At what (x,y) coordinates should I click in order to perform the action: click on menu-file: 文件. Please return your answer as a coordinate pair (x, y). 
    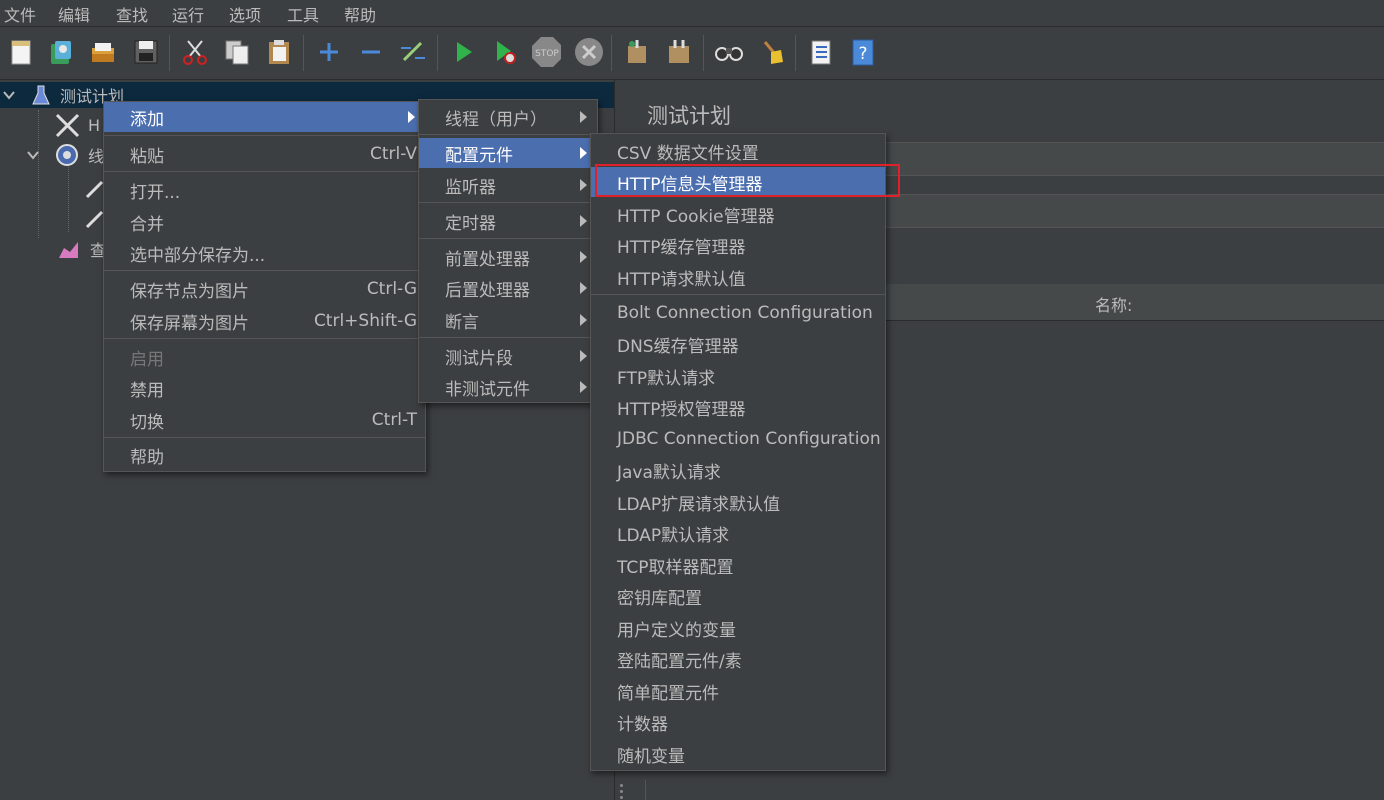
    Looking at the image, I should click on (20, 14).